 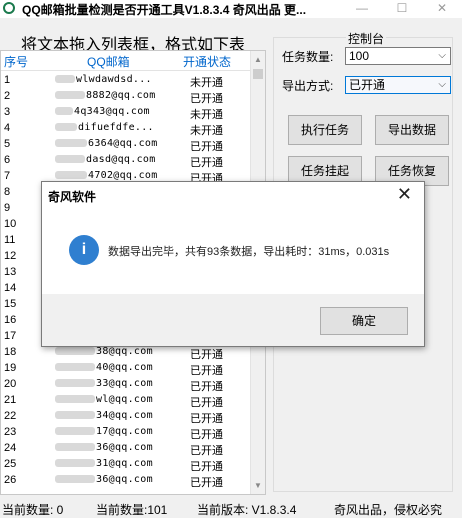 What do you see at coordinates (110, 367) in the screenshot?
I see `row-email: 40@qq.com` at bounding box center [110, 367].